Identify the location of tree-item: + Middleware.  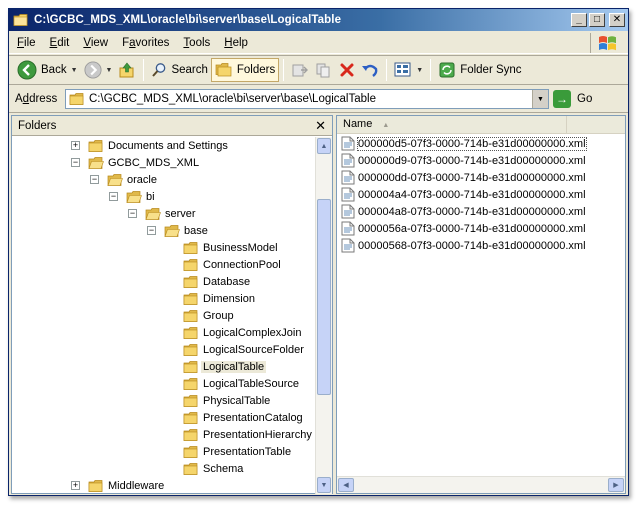
(117, 485).